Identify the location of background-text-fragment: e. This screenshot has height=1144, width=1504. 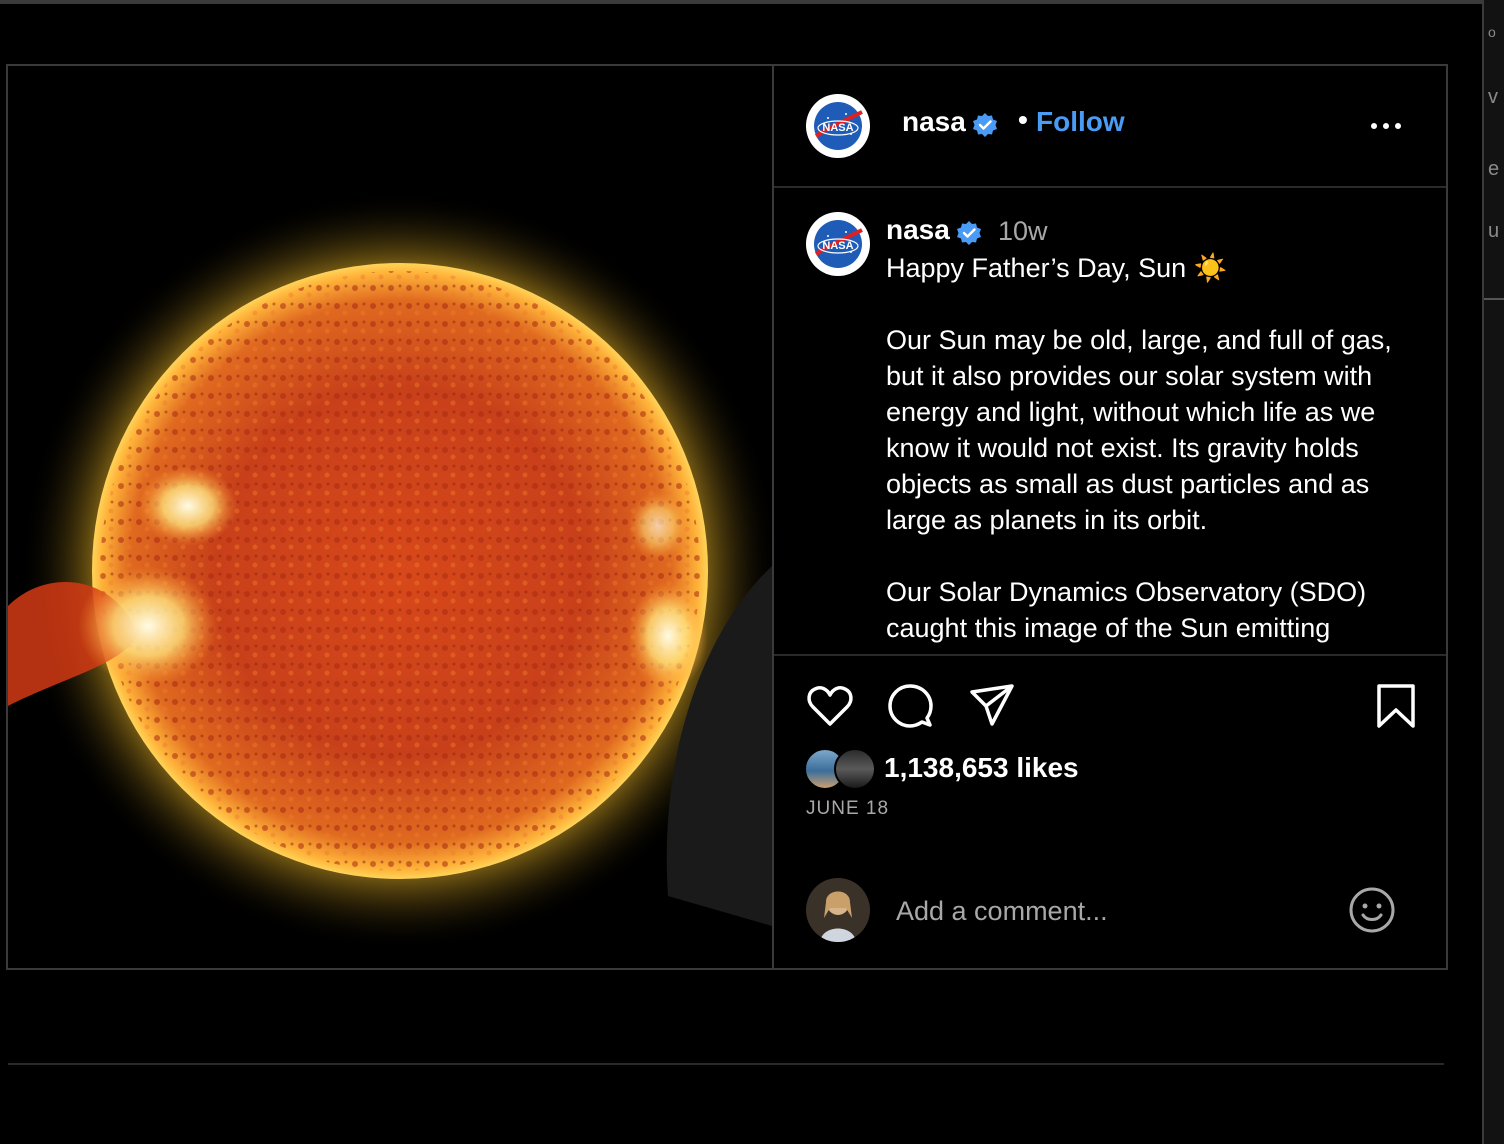
(1494, 169).